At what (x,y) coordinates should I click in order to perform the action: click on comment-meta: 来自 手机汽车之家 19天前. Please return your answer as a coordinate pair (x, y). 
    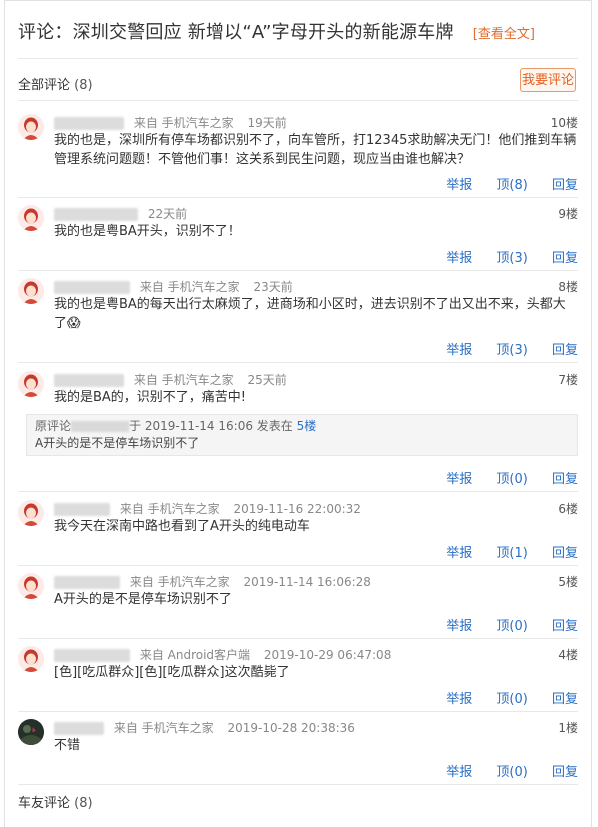
    Looking at the image, I should click on (170, 122).